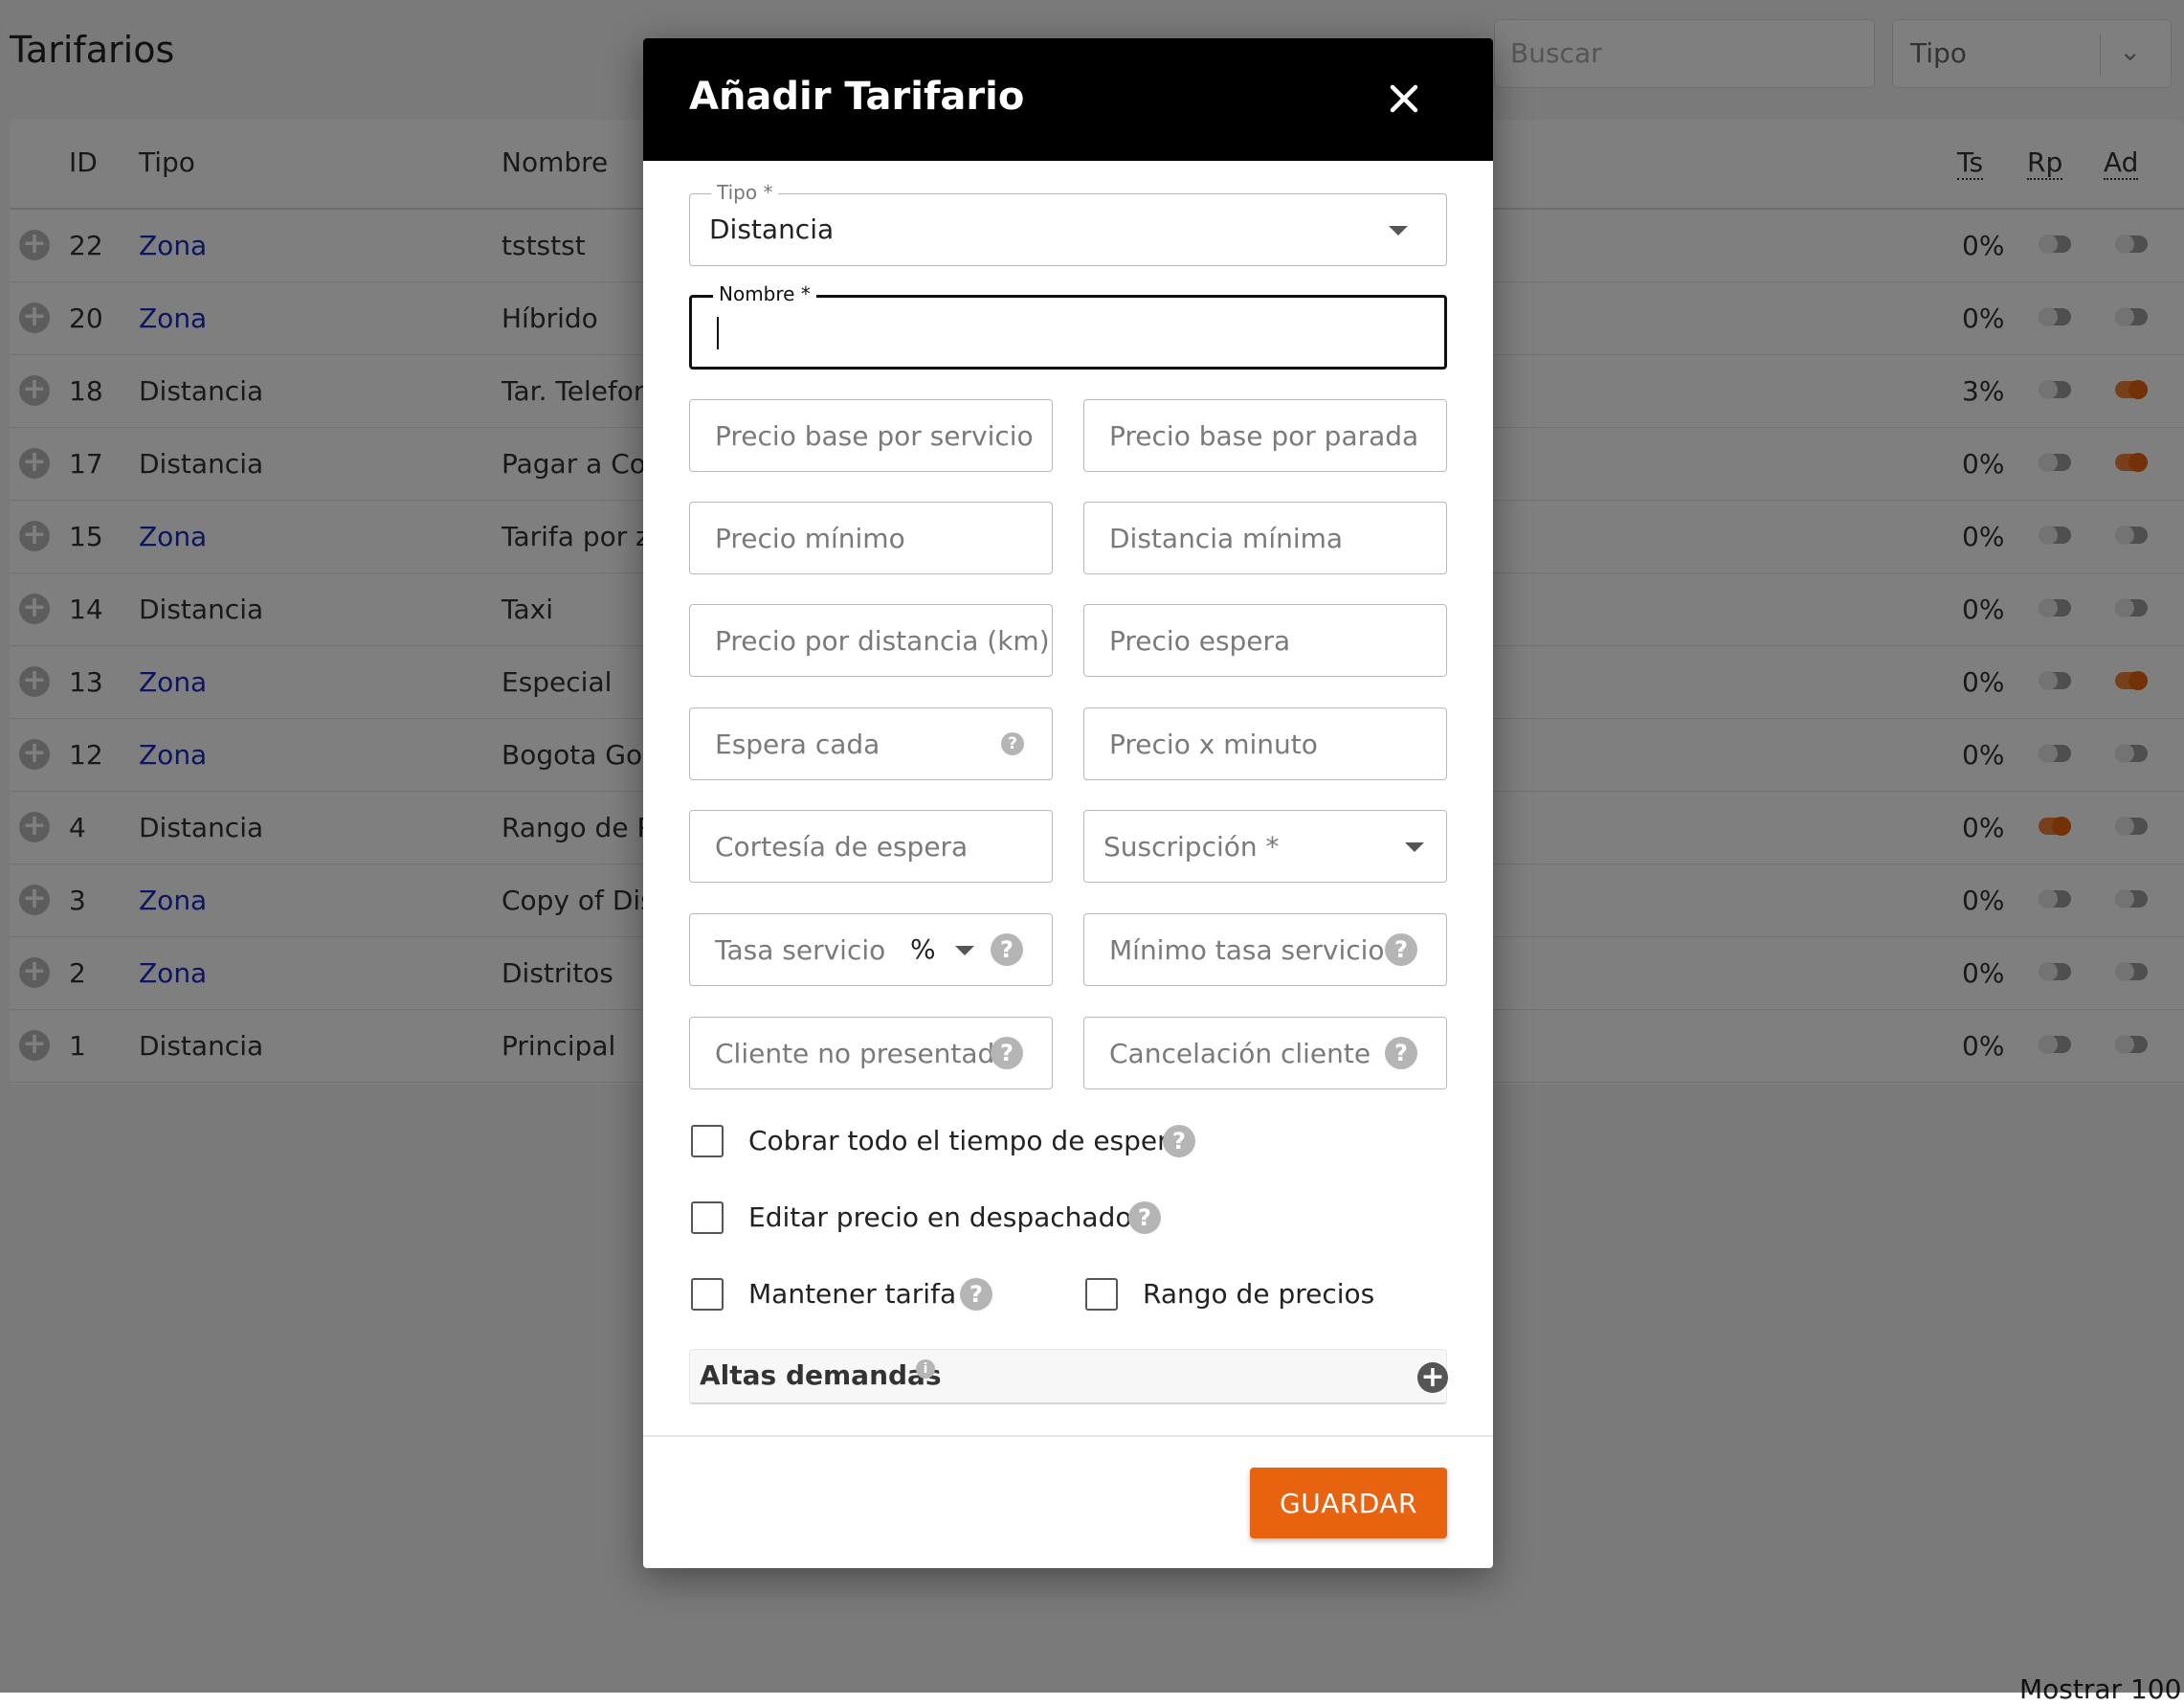 The height and width of the screenshot is (1705, 2184). Describe the element at coordinates (852, 1294) in the screenshot. I see `mantener-tarifa-label: Mantener tarifa` at that location.